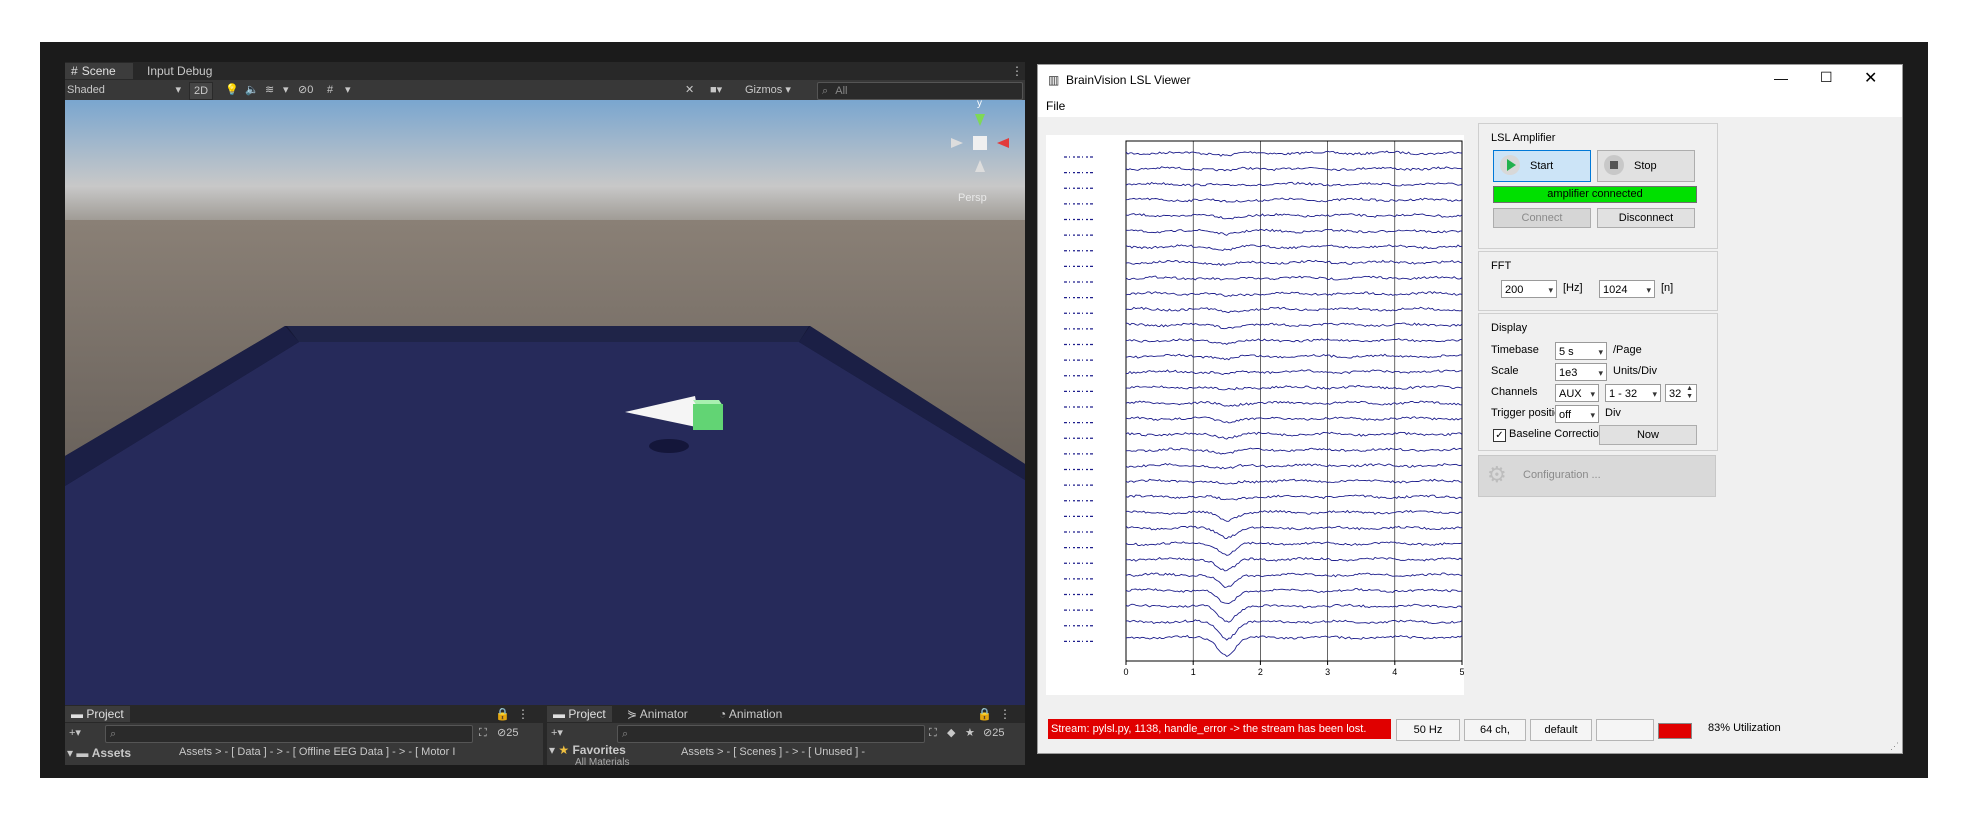  What do you see at coordinates (252, 90) in the screenshot?
I see `audio-toggle-icon: 🔈` at bounding box center [252, 90].